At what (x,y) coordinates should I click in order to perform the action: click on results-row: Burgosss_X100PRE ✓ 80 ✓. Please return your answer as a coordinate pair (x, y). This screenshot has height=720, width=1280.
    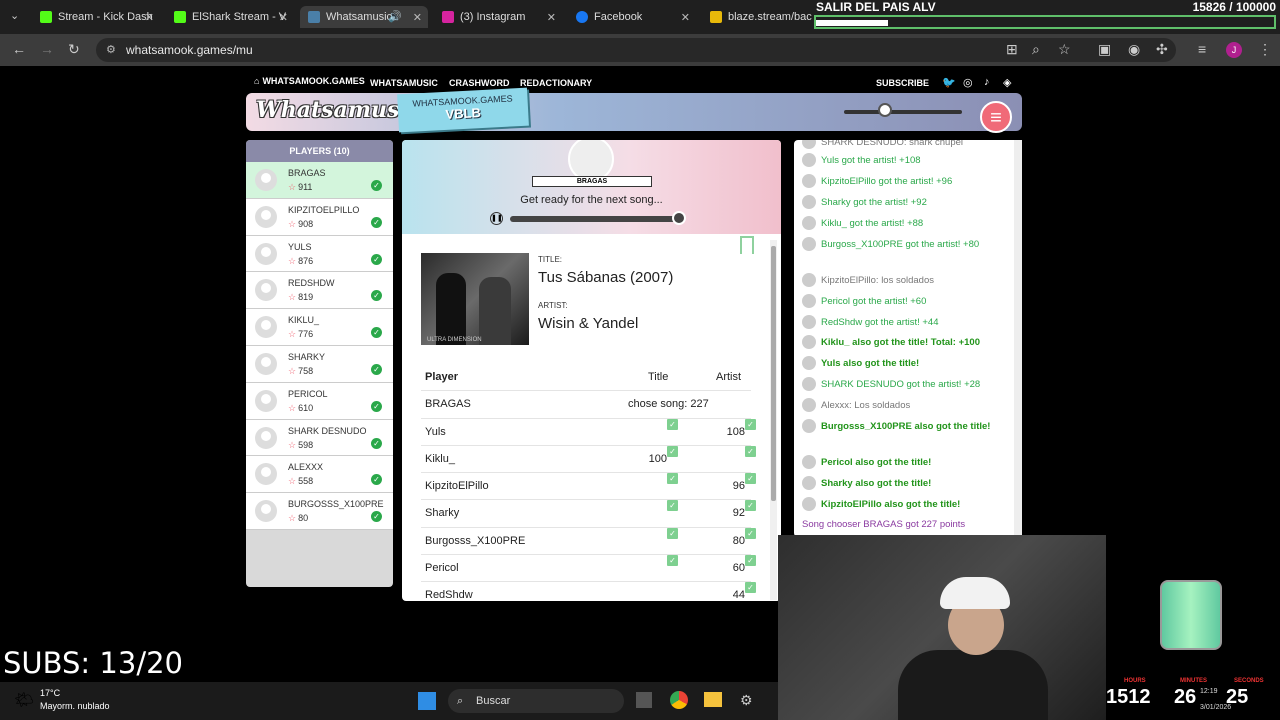
    Looking at the image, I should click on (588, 541).